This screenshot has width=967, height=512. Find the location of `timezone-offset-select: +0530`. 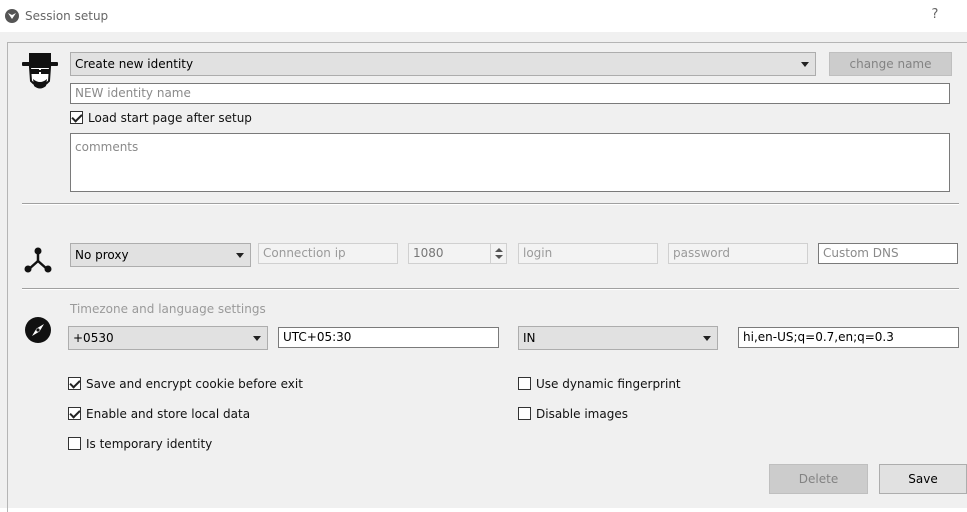

timezone-offset-select: +0530 is located at coordinates (168, 338).